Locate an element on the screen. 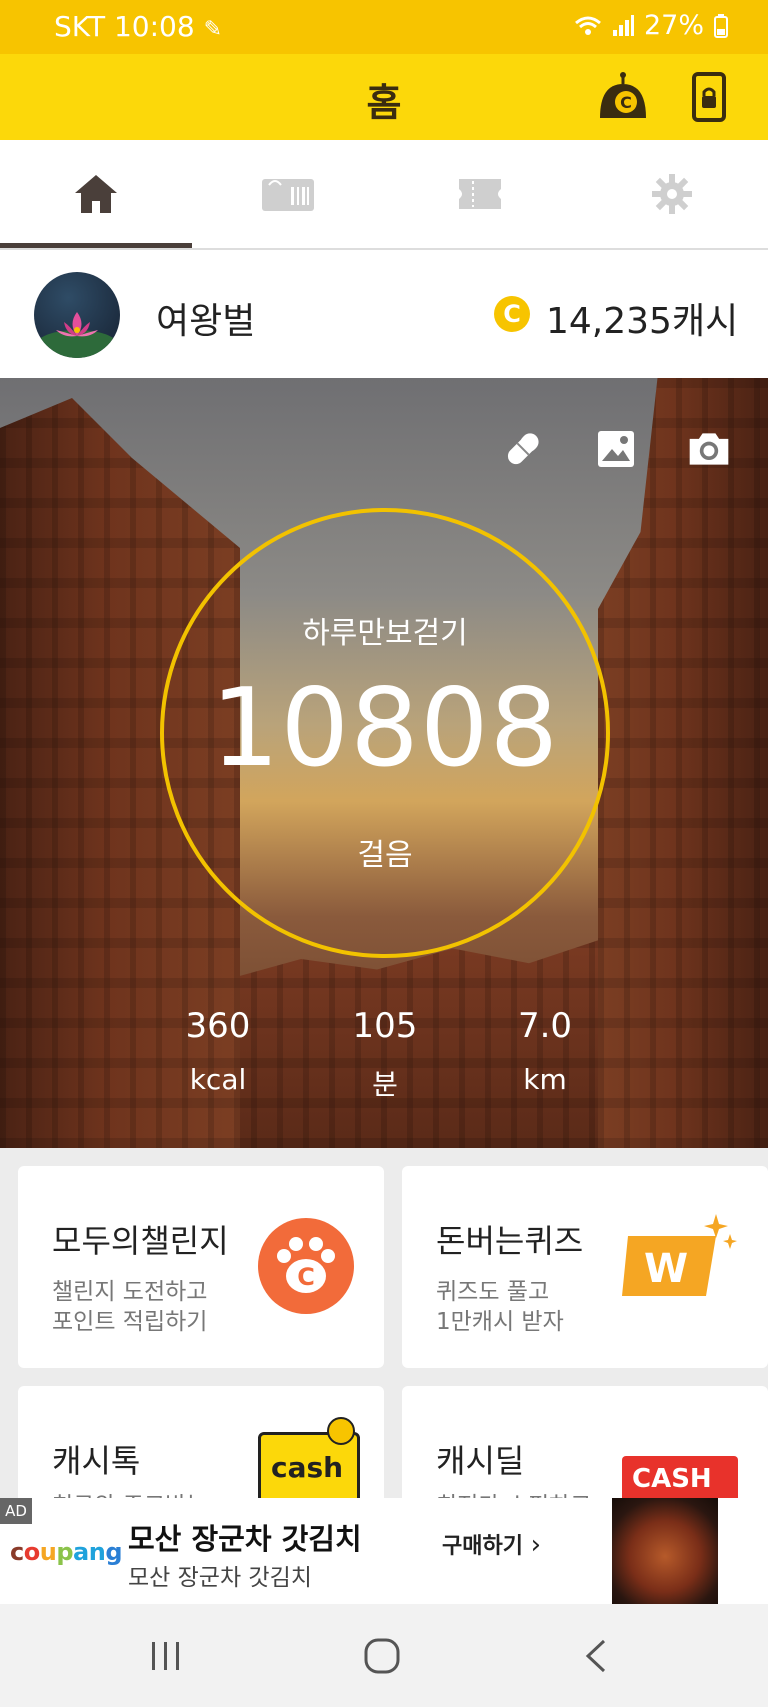  distance-unit: km is located at coordinates (545, 1079).